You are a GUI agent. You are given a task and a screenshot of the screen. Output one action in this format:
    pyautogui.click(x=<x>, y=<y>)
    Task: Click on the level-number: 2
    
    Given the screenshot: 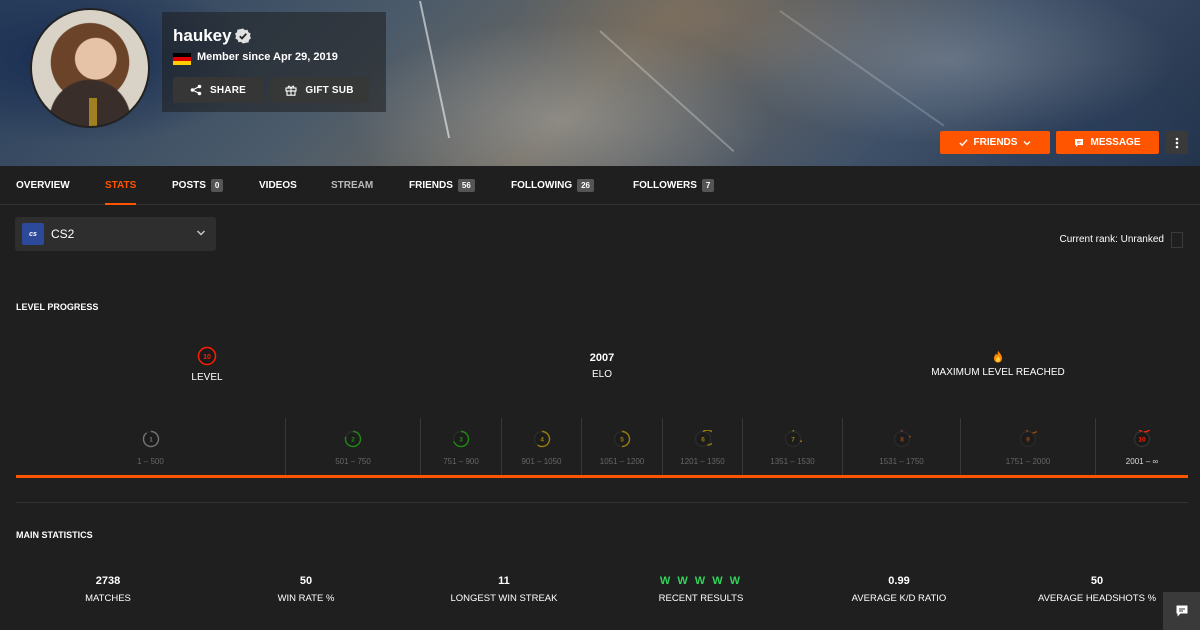 What is the action you would take?
    pyautogui.click(x=353, y=440)
    